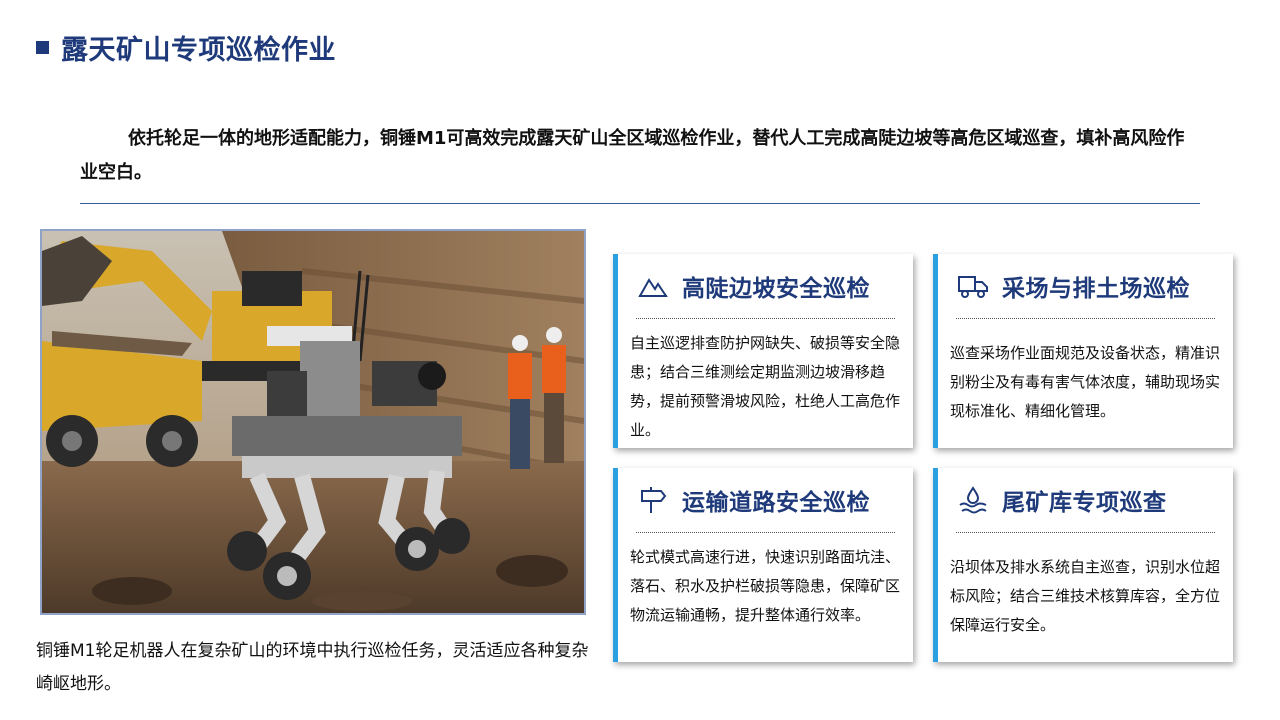 The width and height of the screenshot is (1280, 720). I want to click on dump-truck-icon, so click(973, 286).